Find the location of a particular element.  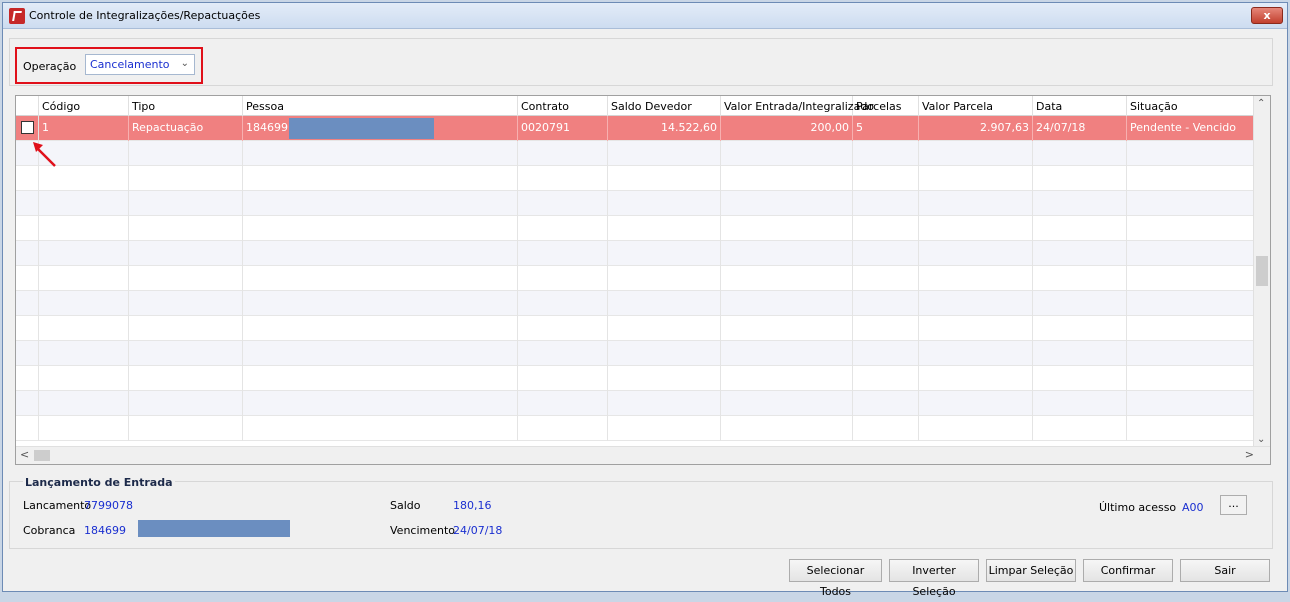

operation-select: Cancelamento ⌄ is located at coordinates (140, 64).